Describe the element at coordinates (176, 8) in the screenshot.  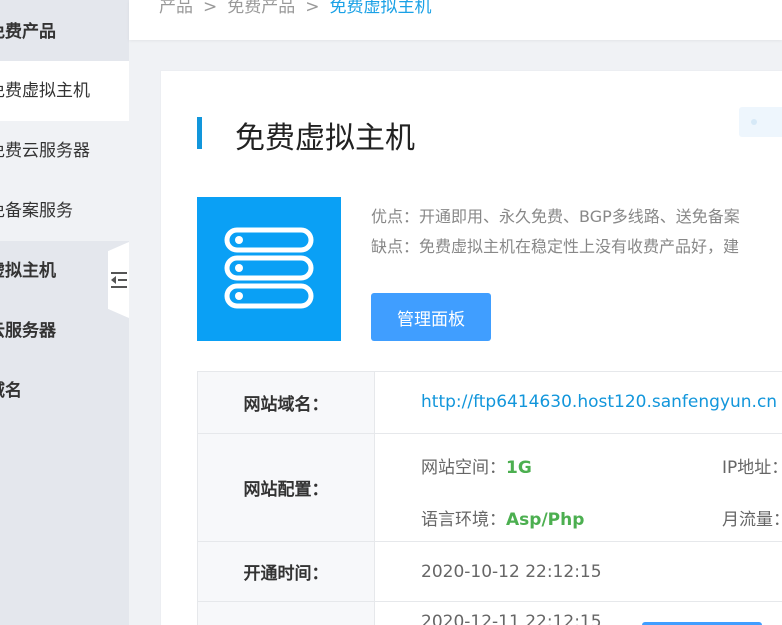
I see `breadcrumb-item-products: 产品` at that location.